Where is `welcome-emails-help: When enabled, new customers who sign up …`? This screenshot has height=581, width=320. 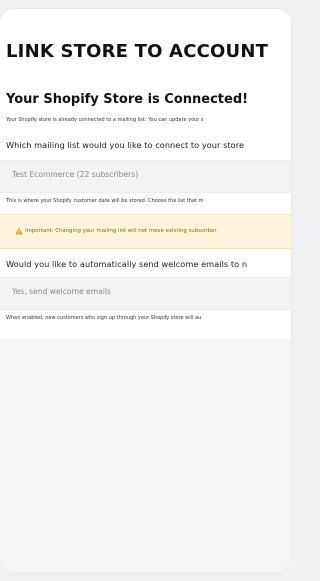
welcome-emails-help: When enabled, new customers who sign up … is located at coordinates (104, 318).